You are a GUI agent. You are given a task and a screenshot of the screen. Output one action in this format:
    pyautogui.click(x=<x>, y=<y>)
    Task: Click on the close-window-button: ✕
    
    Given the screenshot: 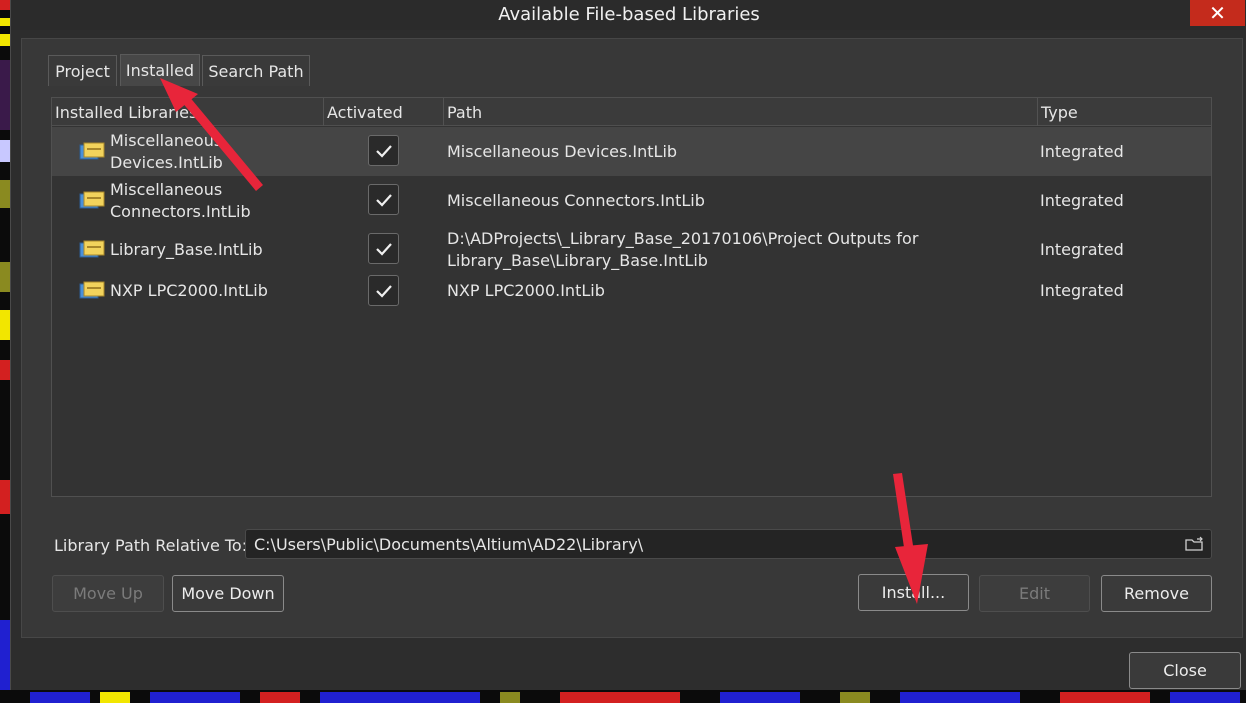 What is the action you would take?
    pyautogui.click(x=1217, y=13)
    